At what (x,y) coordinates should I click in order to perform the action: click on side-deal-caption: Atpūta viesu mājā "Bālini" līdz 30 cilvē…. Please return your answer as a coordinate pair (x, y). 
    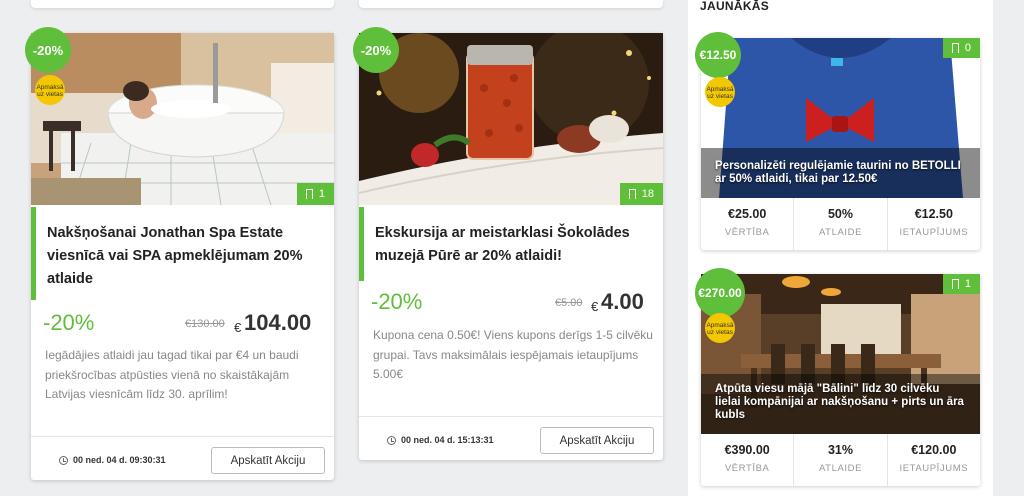
    Looking at the image, I should click on (840, 402).